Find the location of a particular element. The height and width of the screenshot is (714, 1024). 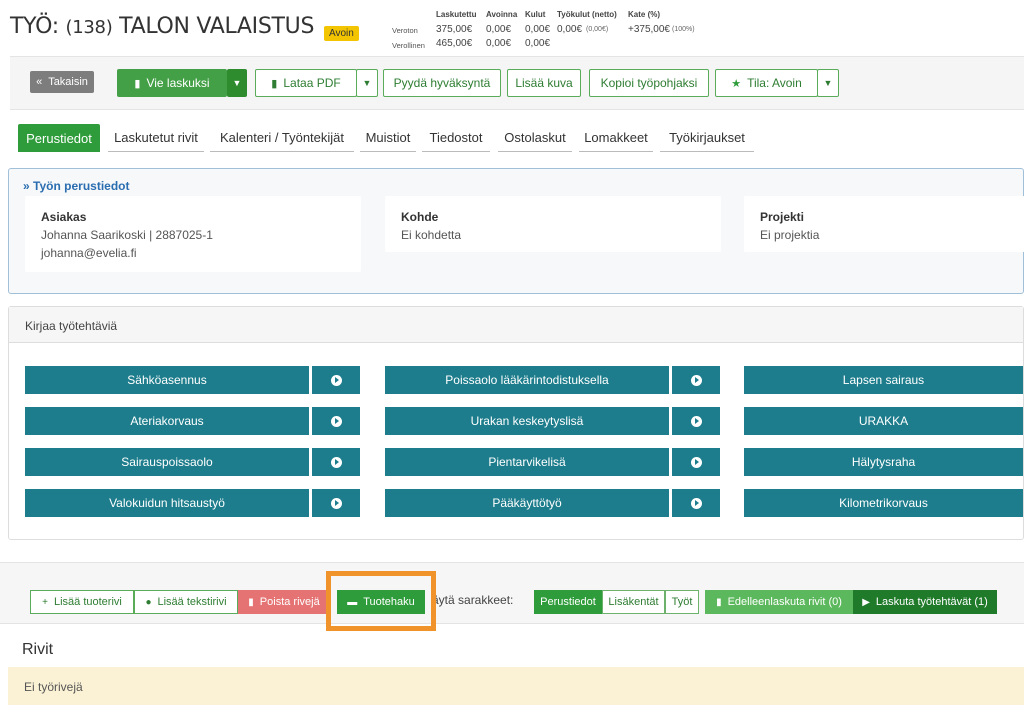

request-approval-button: Pyydä hyväksyntä is located at coordinates (442, 83).